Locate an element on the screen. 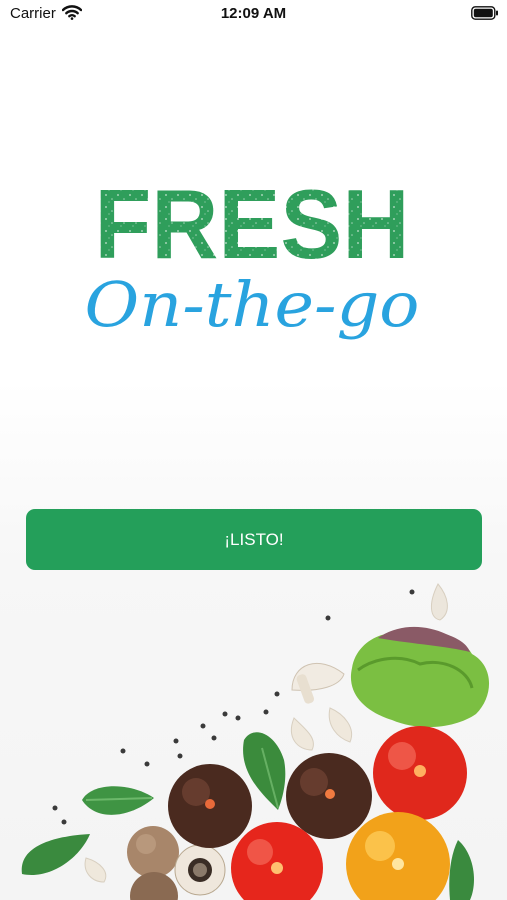 The image size is (507, 900). fresh-on-the-go-logo: FRESH On-the-go is located at coordinates (252, 264).